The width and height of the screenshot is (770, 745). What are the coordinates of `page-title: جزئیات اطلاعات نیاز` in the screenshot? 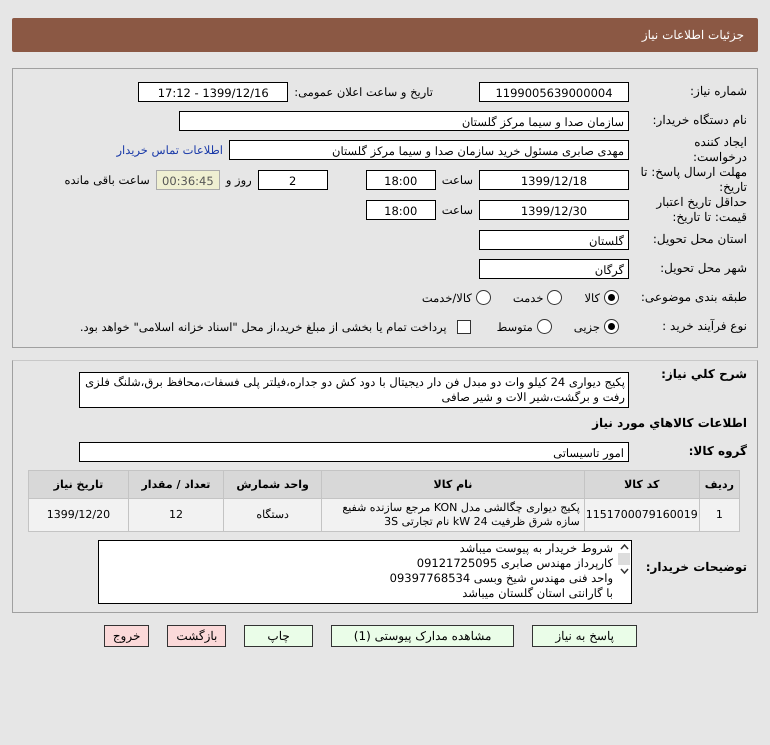 It's located at (693, 35).